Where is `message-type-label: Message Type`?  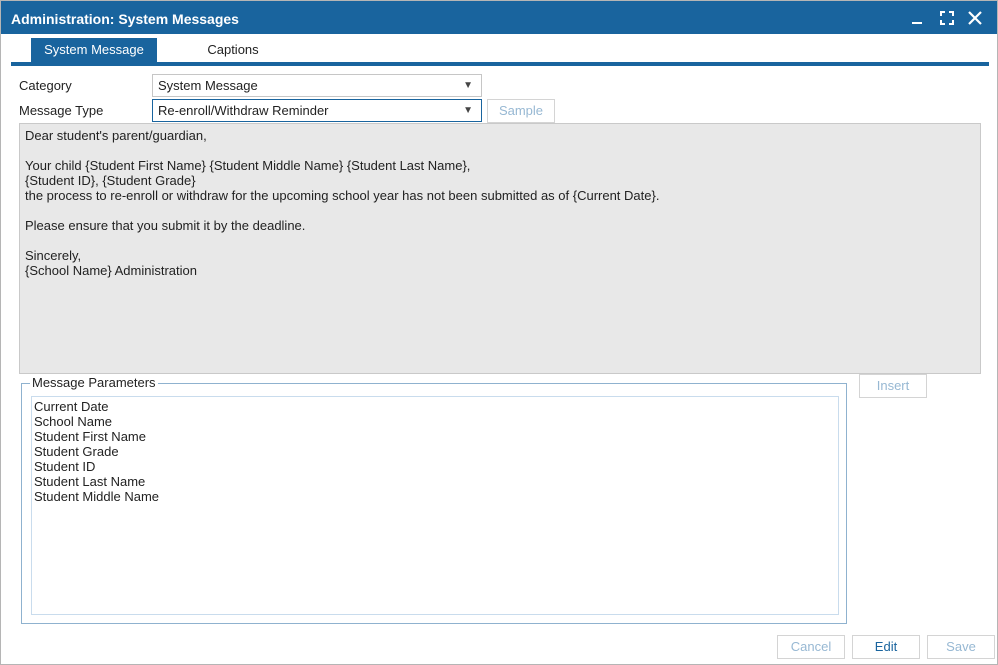 message-type-label: Message Type is located at coordinates (61, 110).